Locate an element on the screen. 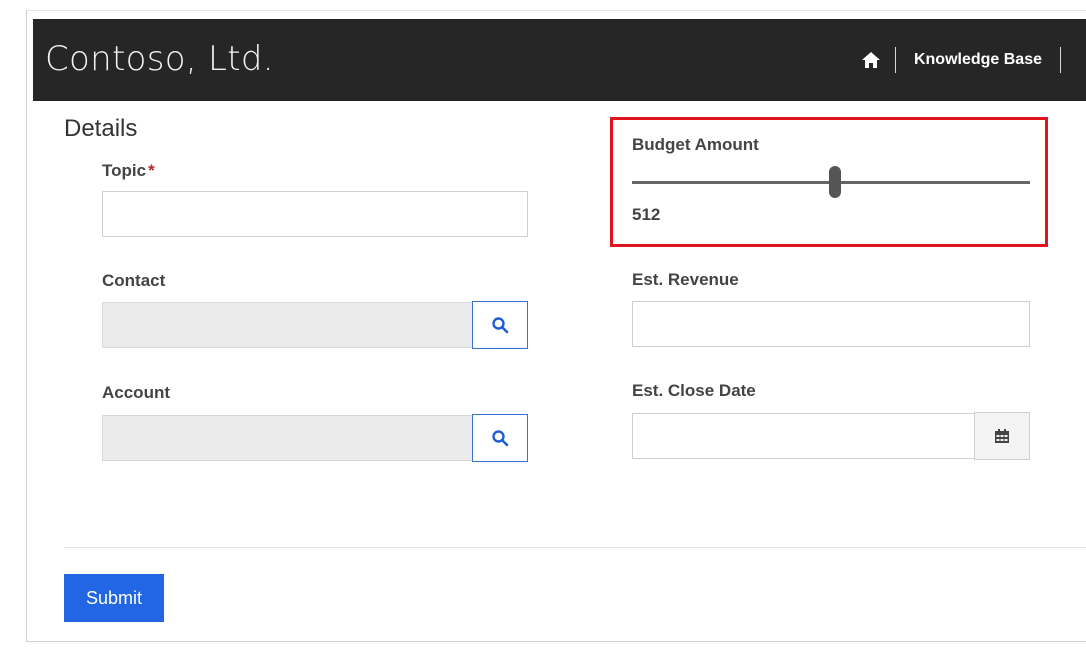  home-link is located at coordinates (871, 60).